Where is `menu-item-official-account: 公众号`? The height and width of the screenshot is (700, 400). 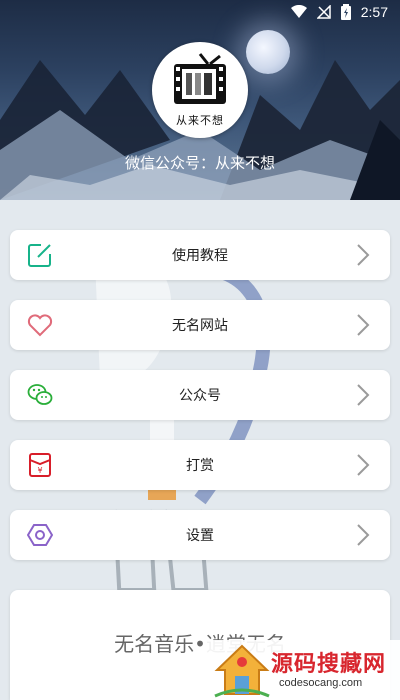
menu-item-official-account: 公众号 is located at coordinates (200, 395).